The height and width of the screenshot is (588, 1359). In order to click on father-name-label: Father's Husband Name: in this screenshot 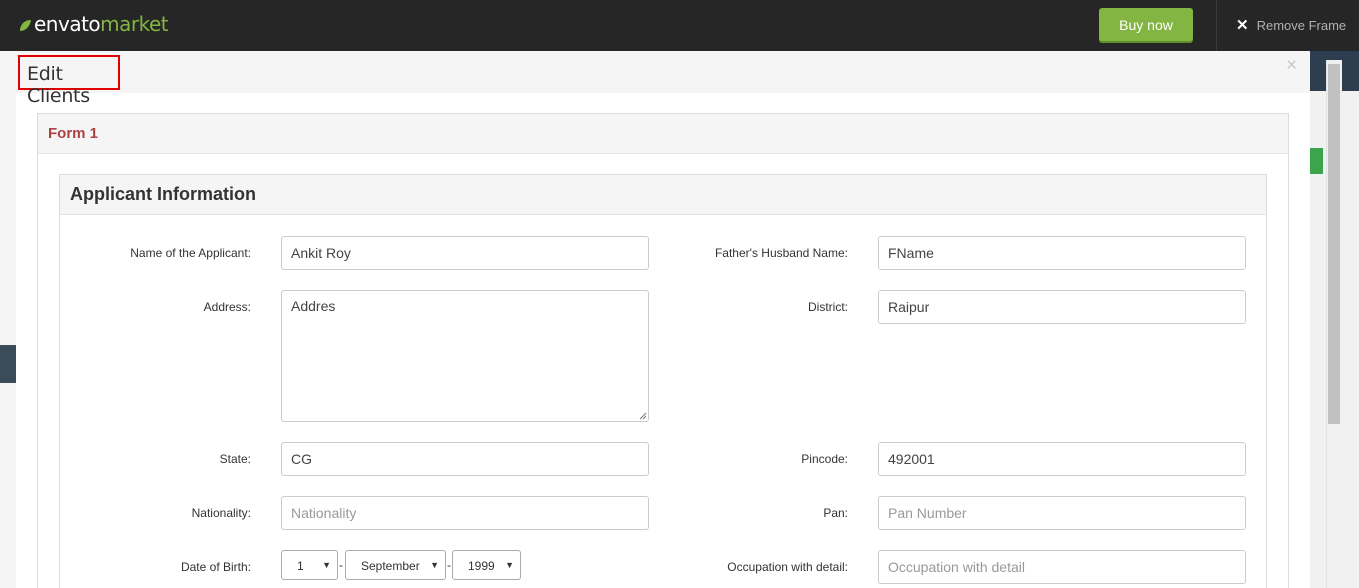, I will do `click(781, 253)`.